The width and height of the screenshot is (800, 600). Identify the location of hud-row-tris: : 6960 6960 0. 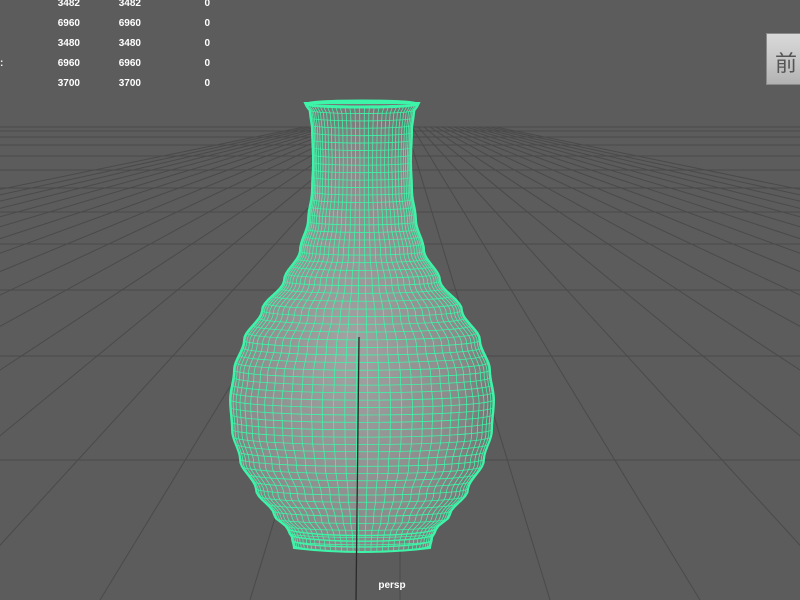
(115, 65).